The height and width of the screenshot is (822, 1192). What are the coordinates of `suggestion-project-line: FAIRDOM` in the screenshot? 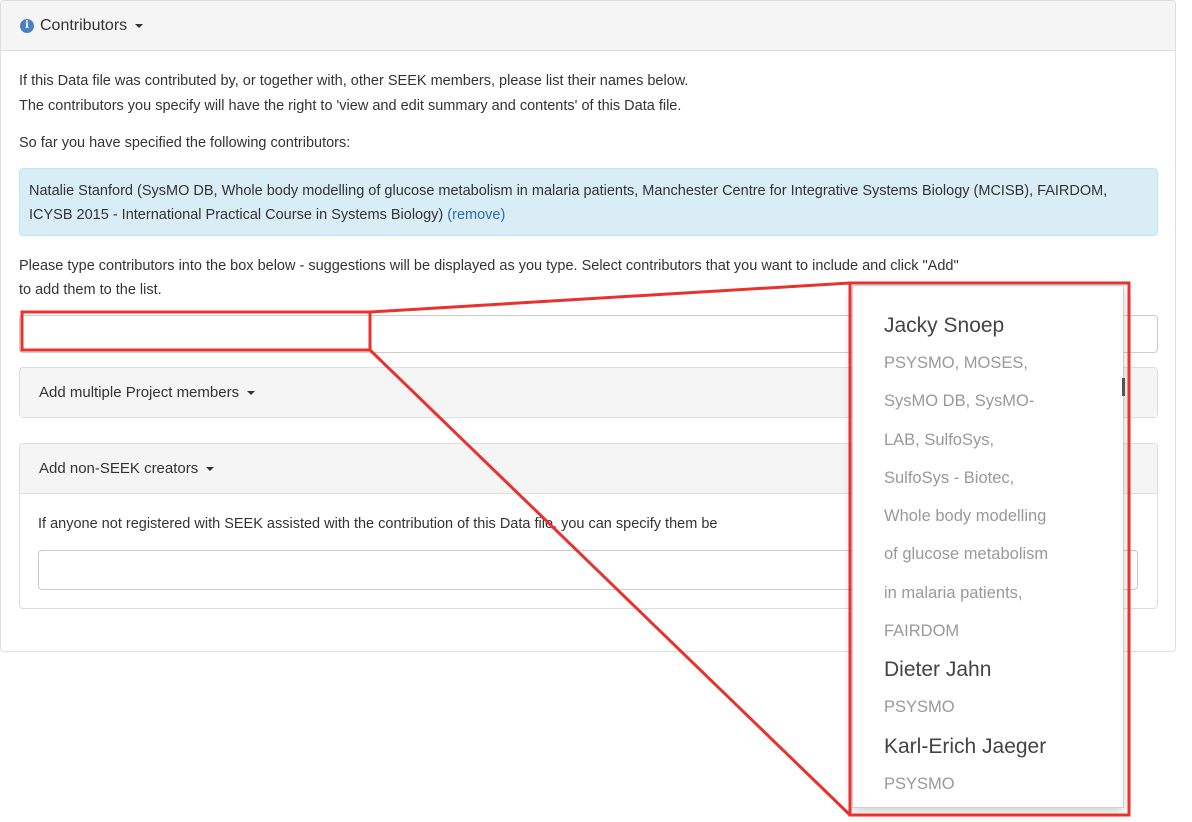 It's located at (922, 631).